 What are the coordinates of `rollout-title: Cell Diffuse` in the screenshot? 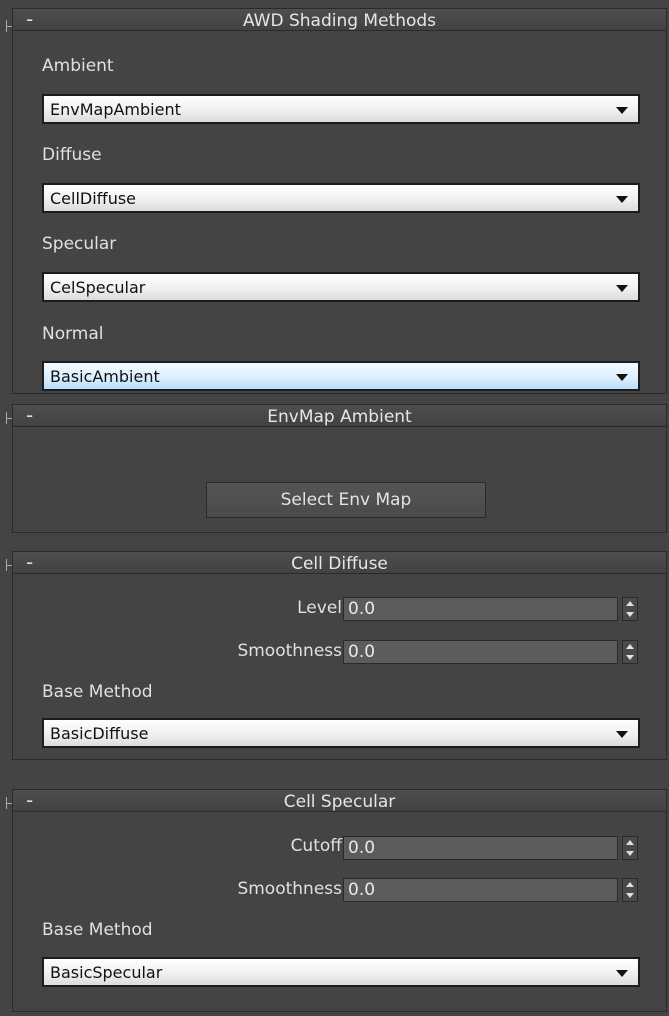 It's located at (339, 564).